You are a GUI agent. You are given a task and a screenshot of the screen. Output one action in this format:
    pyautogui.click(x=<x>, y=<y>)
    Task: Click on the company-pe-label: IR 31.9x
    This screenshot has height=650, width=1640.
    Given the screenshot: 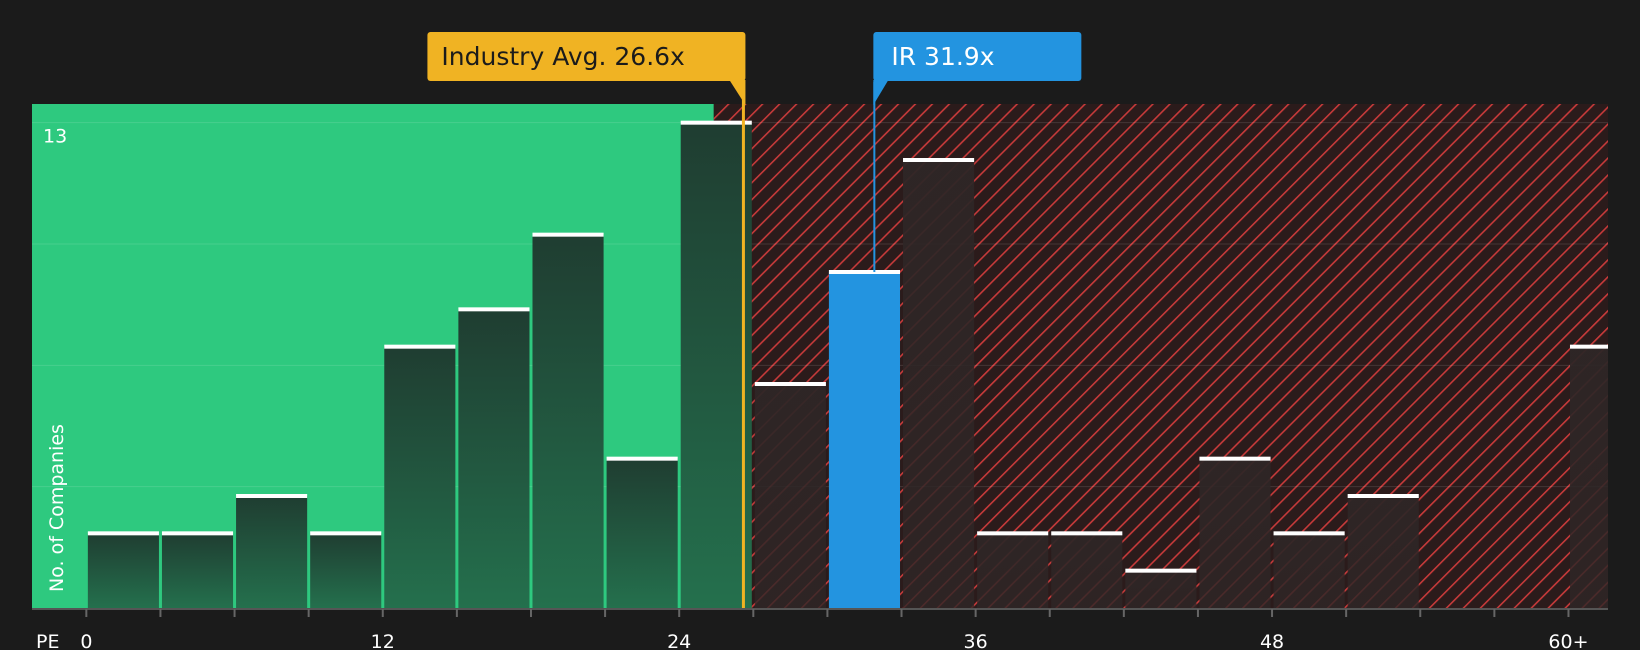 What is the action you would take?
    pyautogui.click(x=942, y=56)
    